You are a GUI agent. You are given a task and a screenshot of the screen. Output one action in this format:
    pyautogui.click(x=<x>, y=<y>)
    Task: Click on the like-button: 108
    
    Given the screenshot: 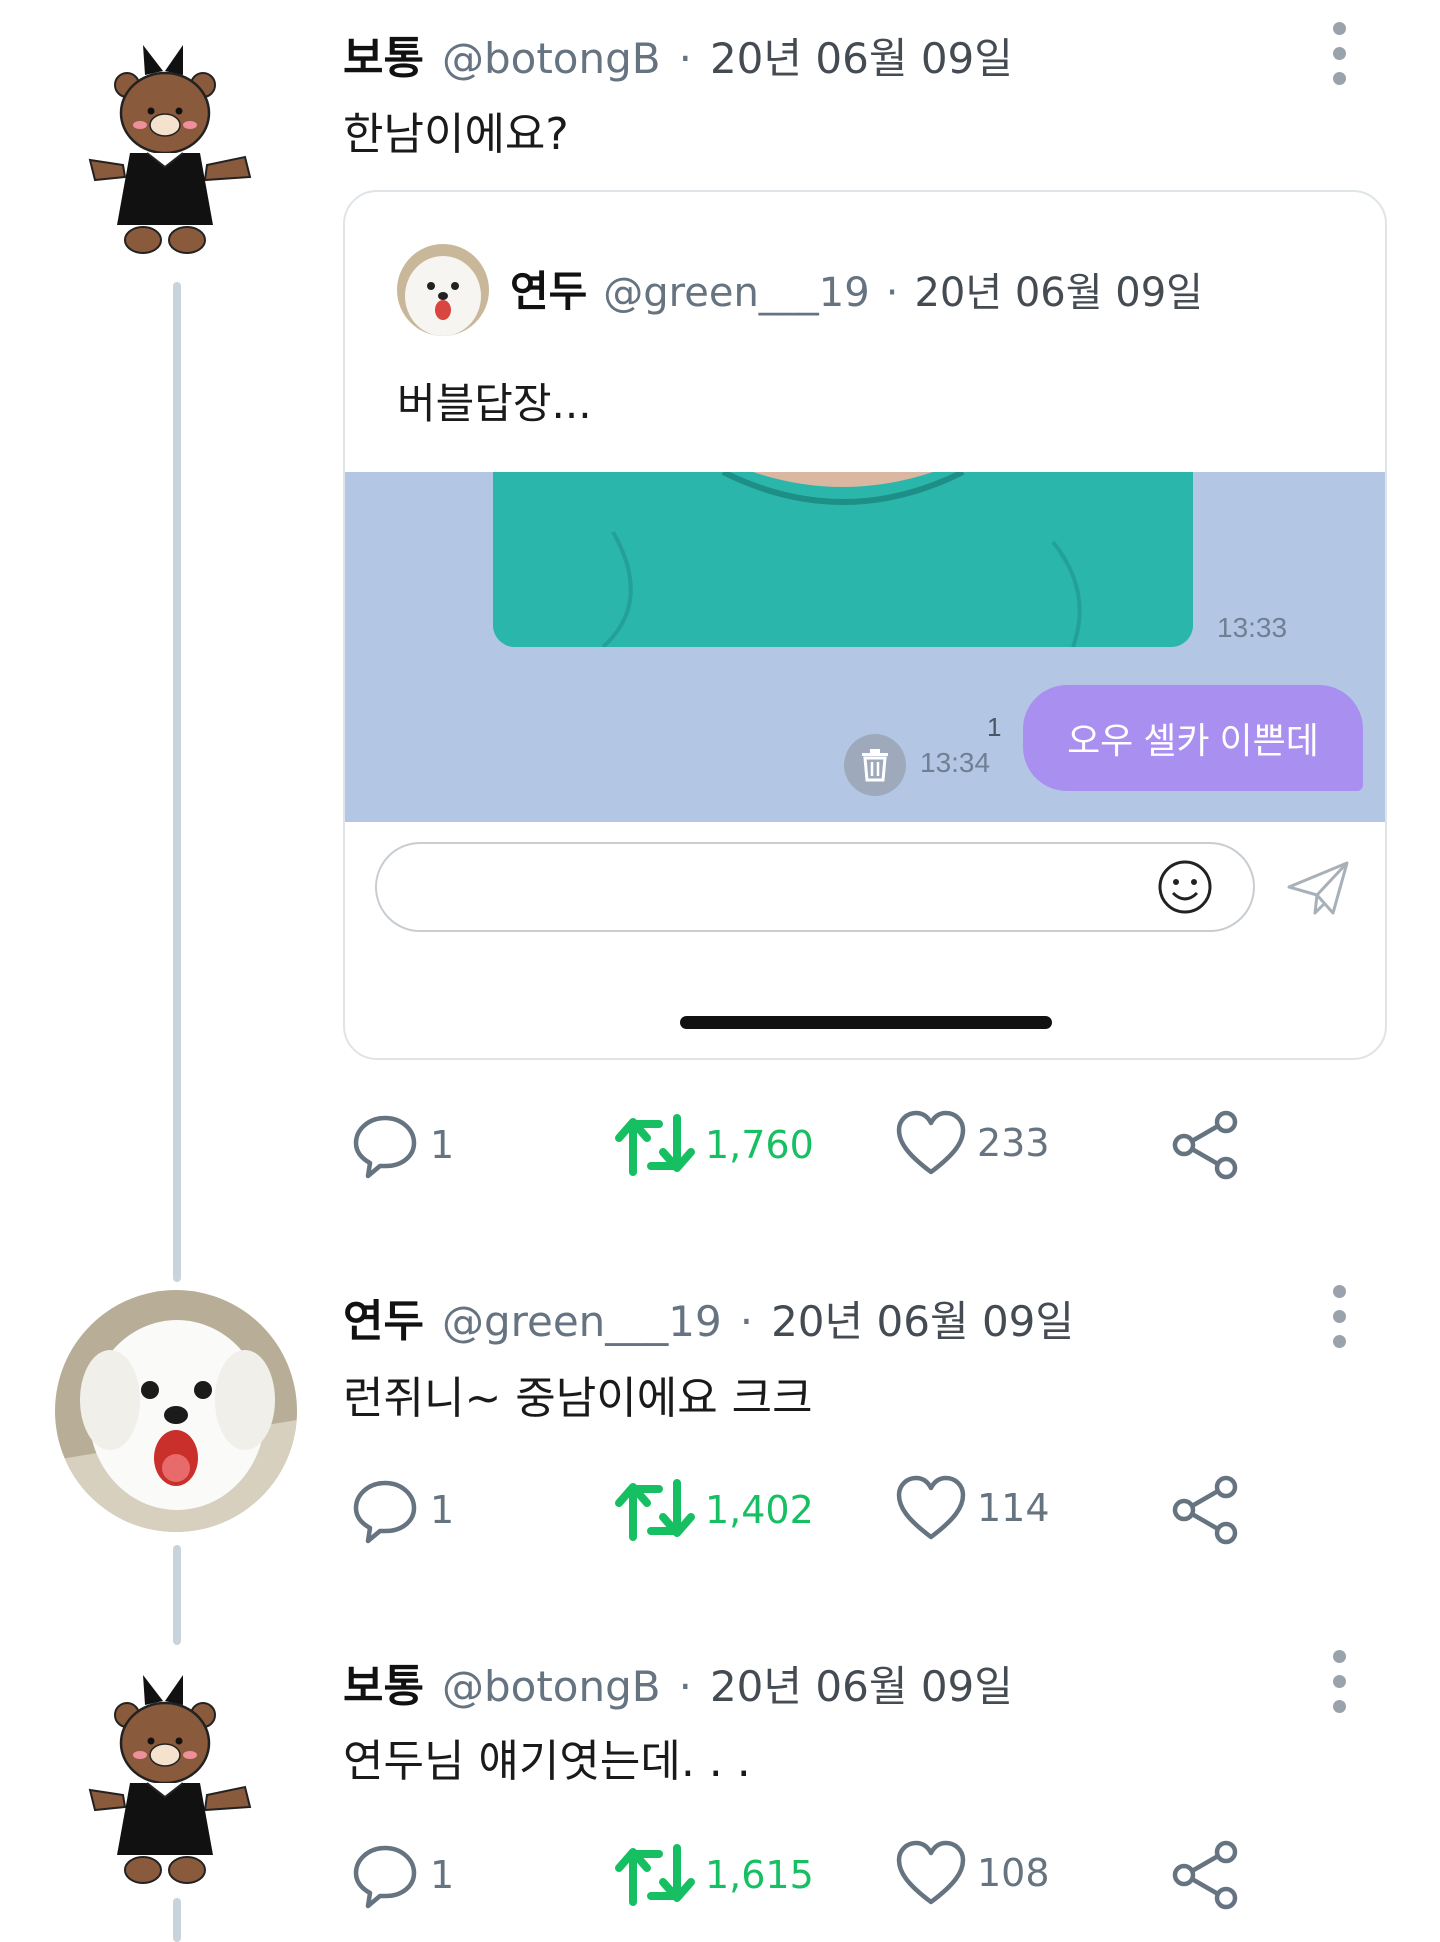 What is the action you would take?
    pyautogui.click(x=972, y=1873)
    